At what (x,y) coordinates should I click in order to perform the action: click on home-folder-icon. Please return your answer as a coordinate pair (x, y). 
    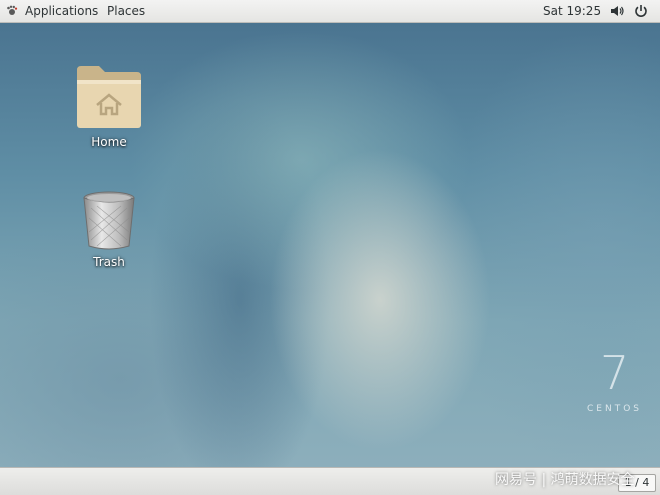
    Looking at the image, I should click on (109, 97).